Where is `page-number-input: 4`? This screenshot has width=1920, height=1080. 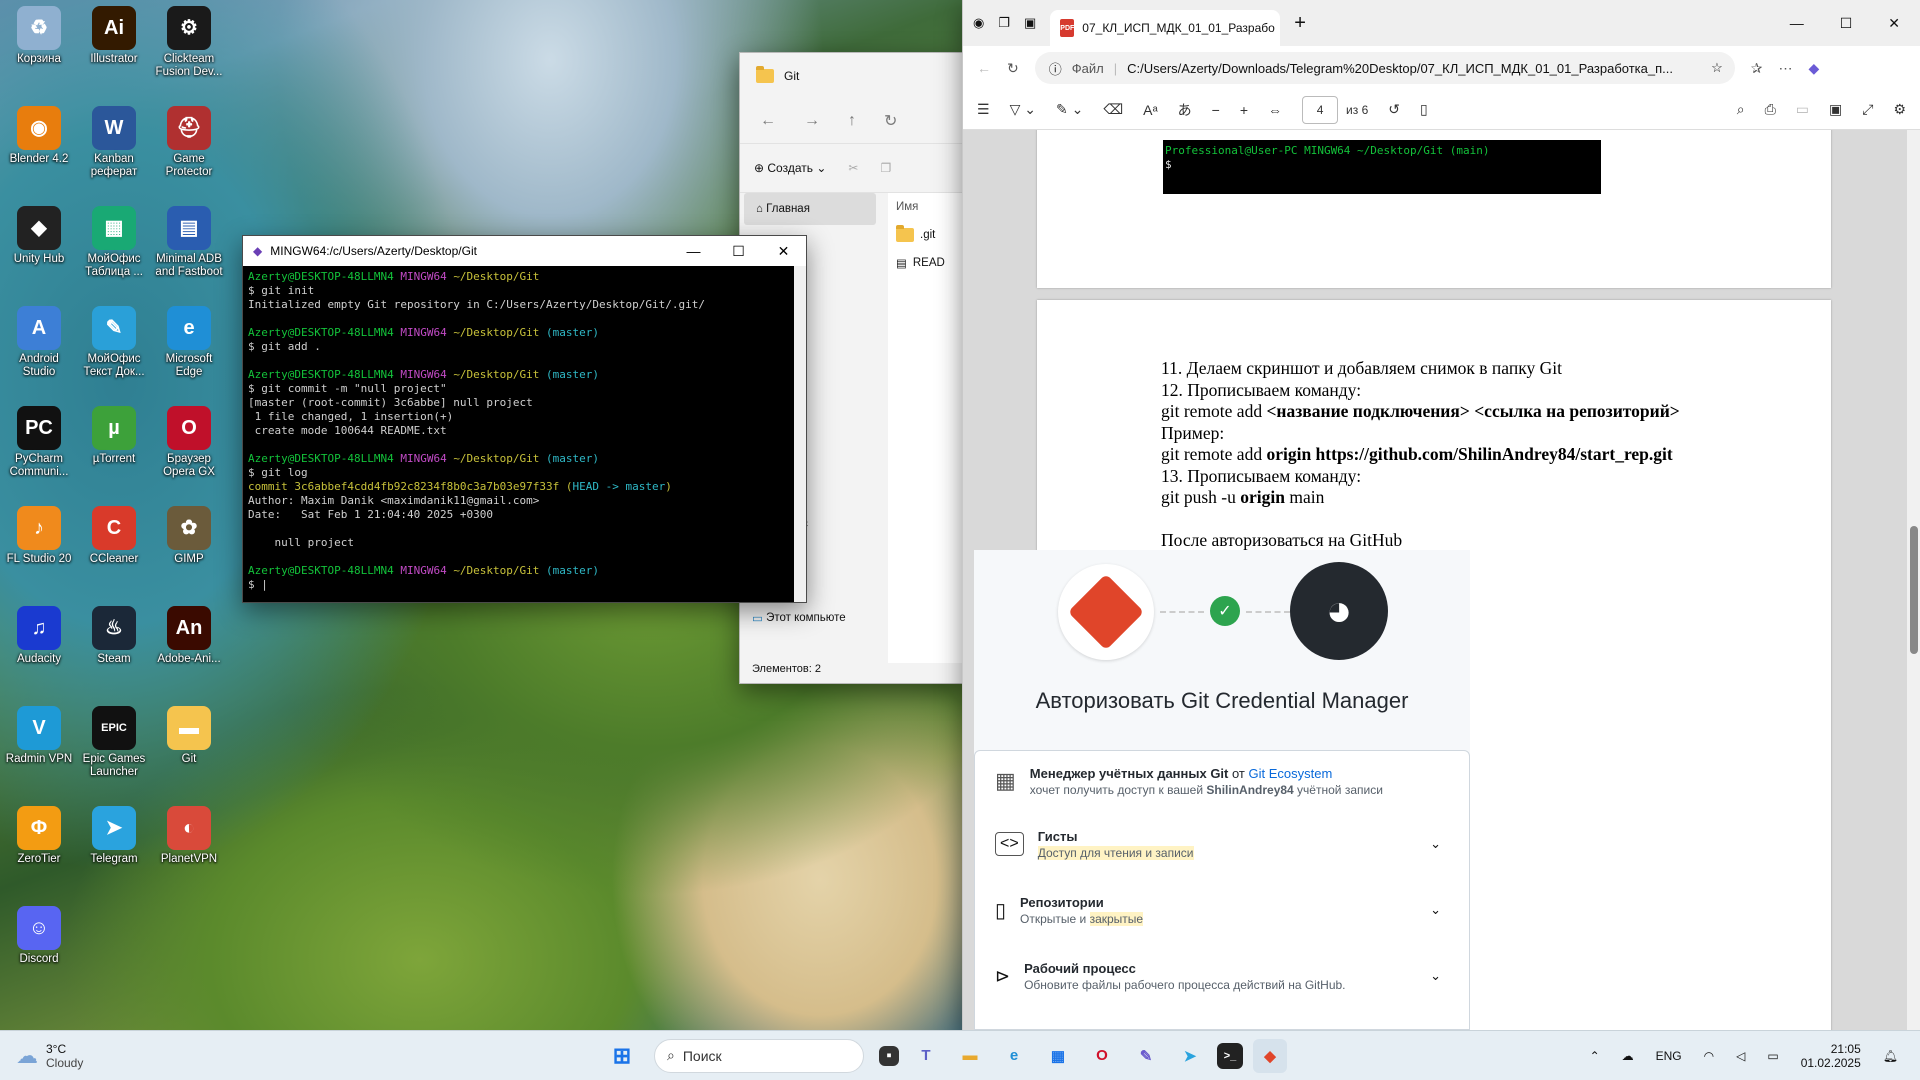 page-number-input: 4 is located at coordinates (1320, 109).